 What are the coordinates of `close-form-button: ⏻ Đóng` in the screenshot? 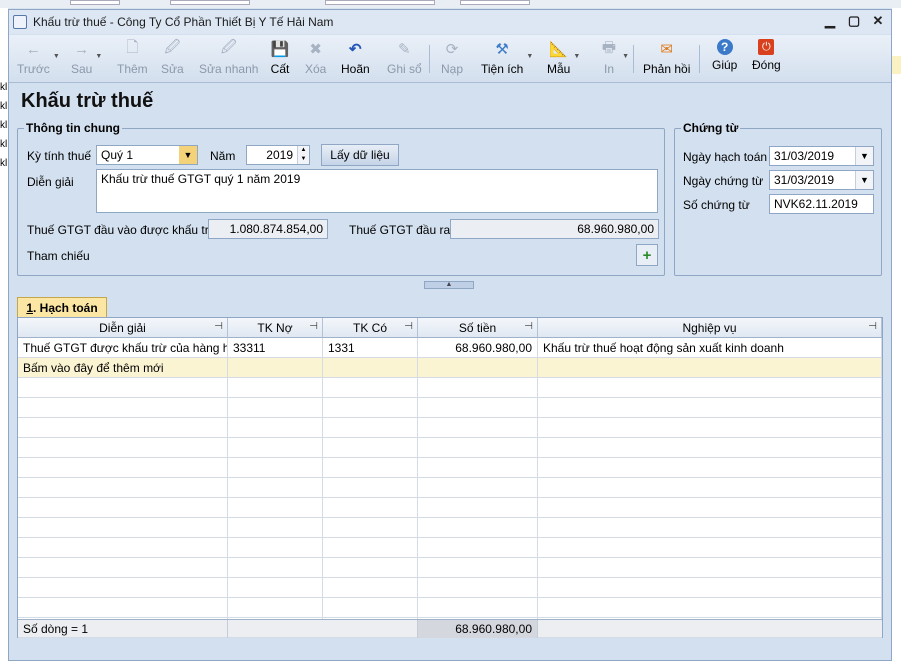 It's located at (766, 60).